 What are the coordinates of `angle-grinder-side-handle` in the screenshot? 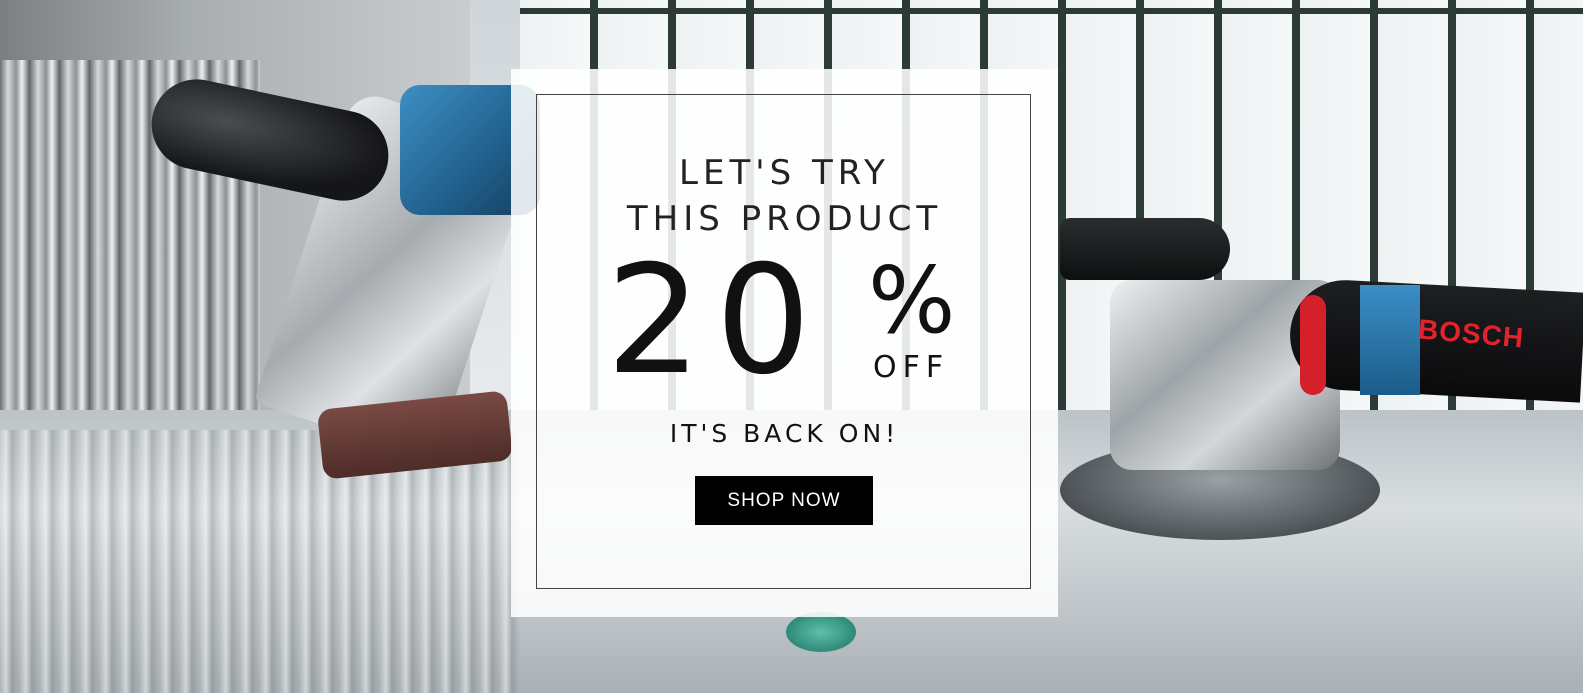 It's located at (1145, 249).